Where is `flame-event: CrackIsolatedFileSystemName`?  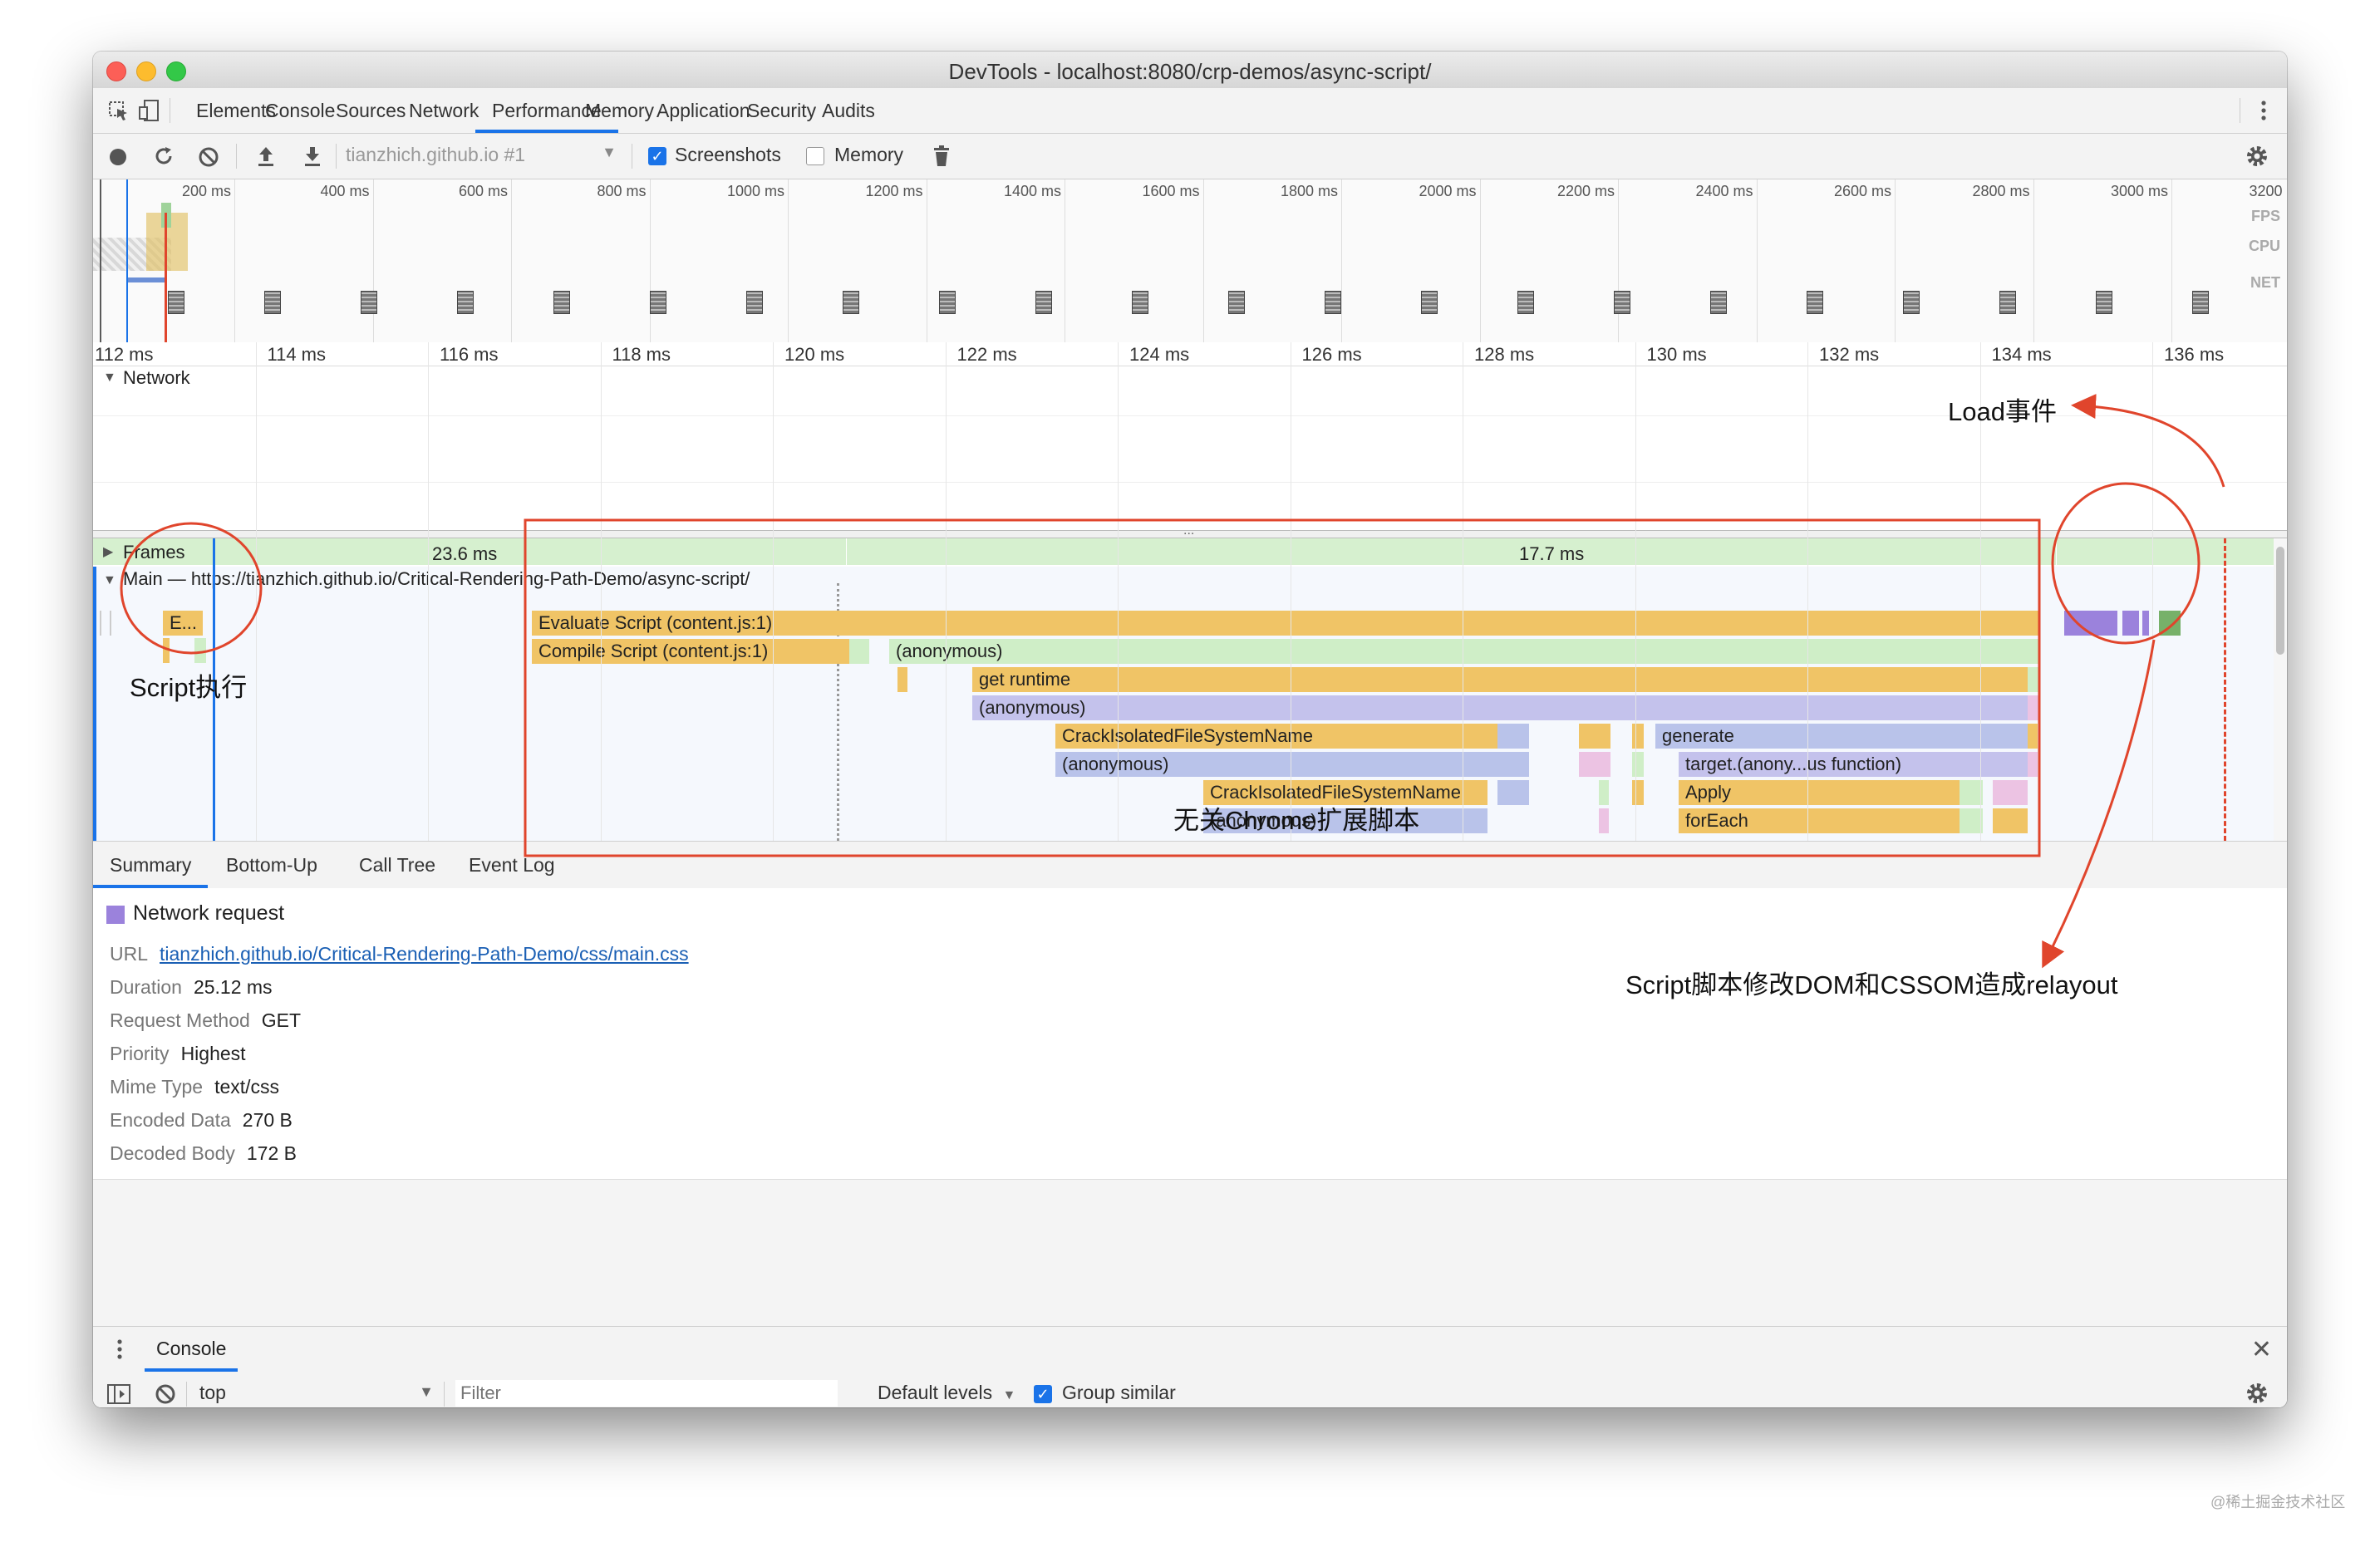
flame-event: CrackIsolatedFileSystemName is located at coordinates (1276, 736).